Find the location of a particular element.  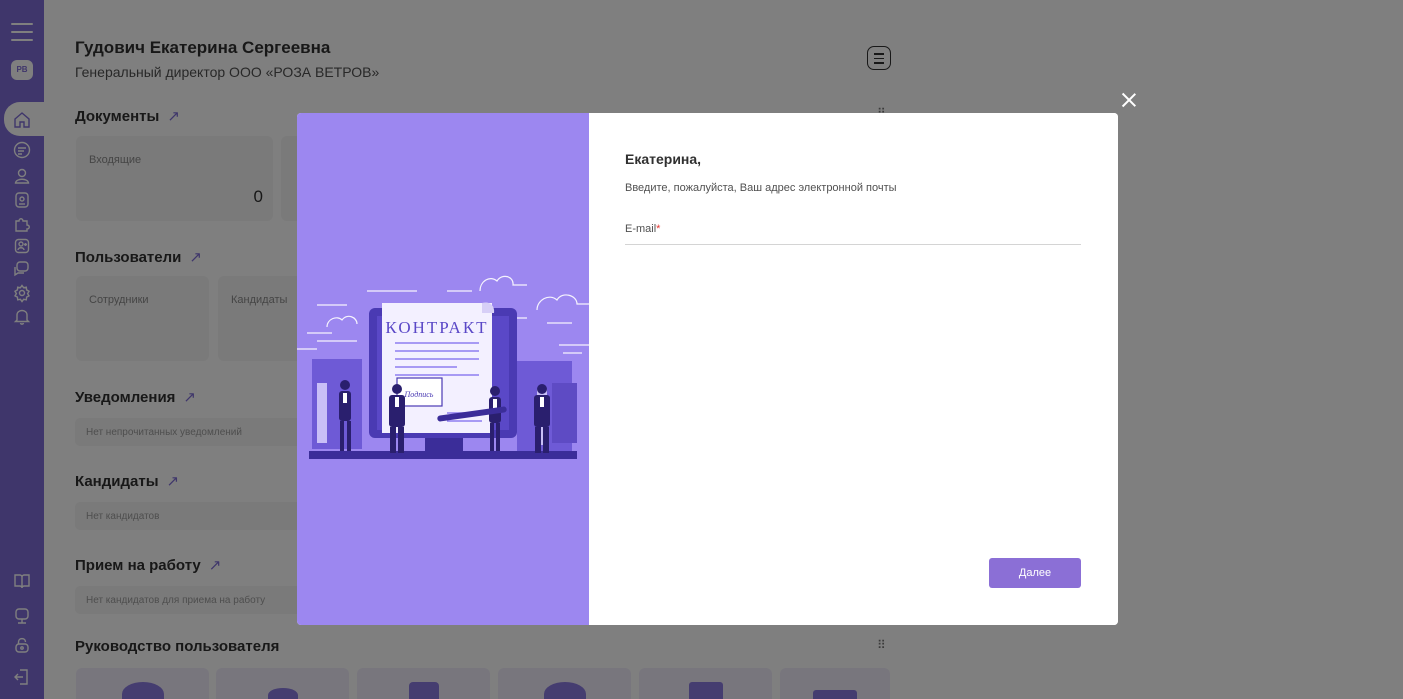

contract-title: КОНТРАКТ is located at coordinates (436, 327).